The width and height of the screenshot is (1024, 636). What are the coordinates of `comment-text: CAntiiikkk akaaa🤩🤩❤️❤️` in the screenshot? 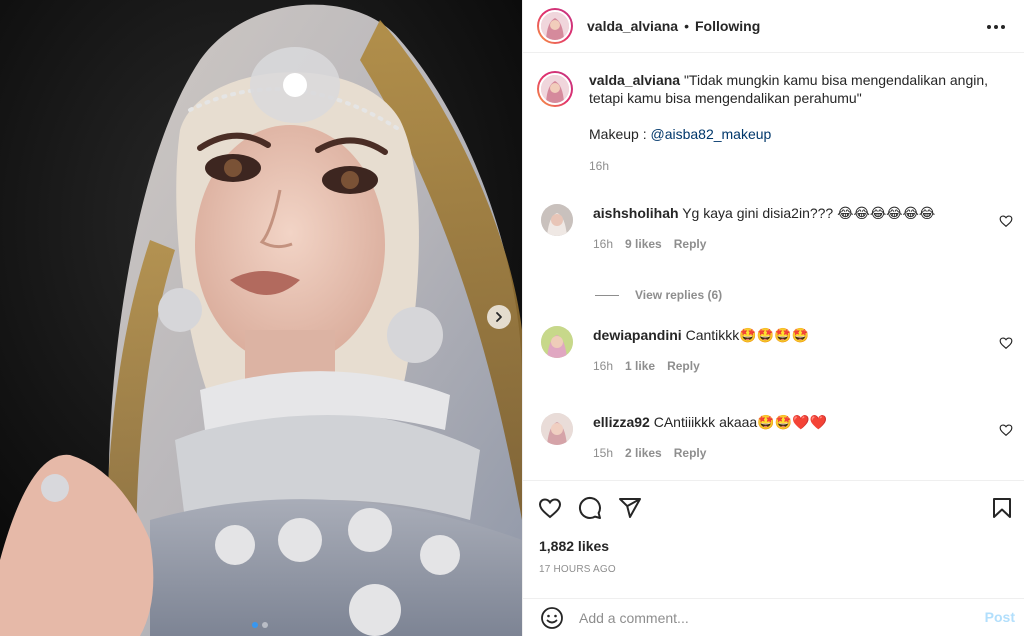 It's located at (740, 422).